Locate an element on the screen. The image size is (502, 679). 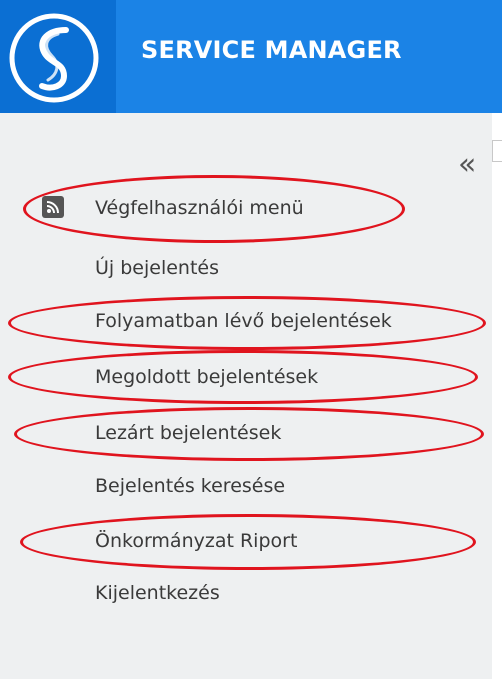
logo is located at coordinates (58, 56).